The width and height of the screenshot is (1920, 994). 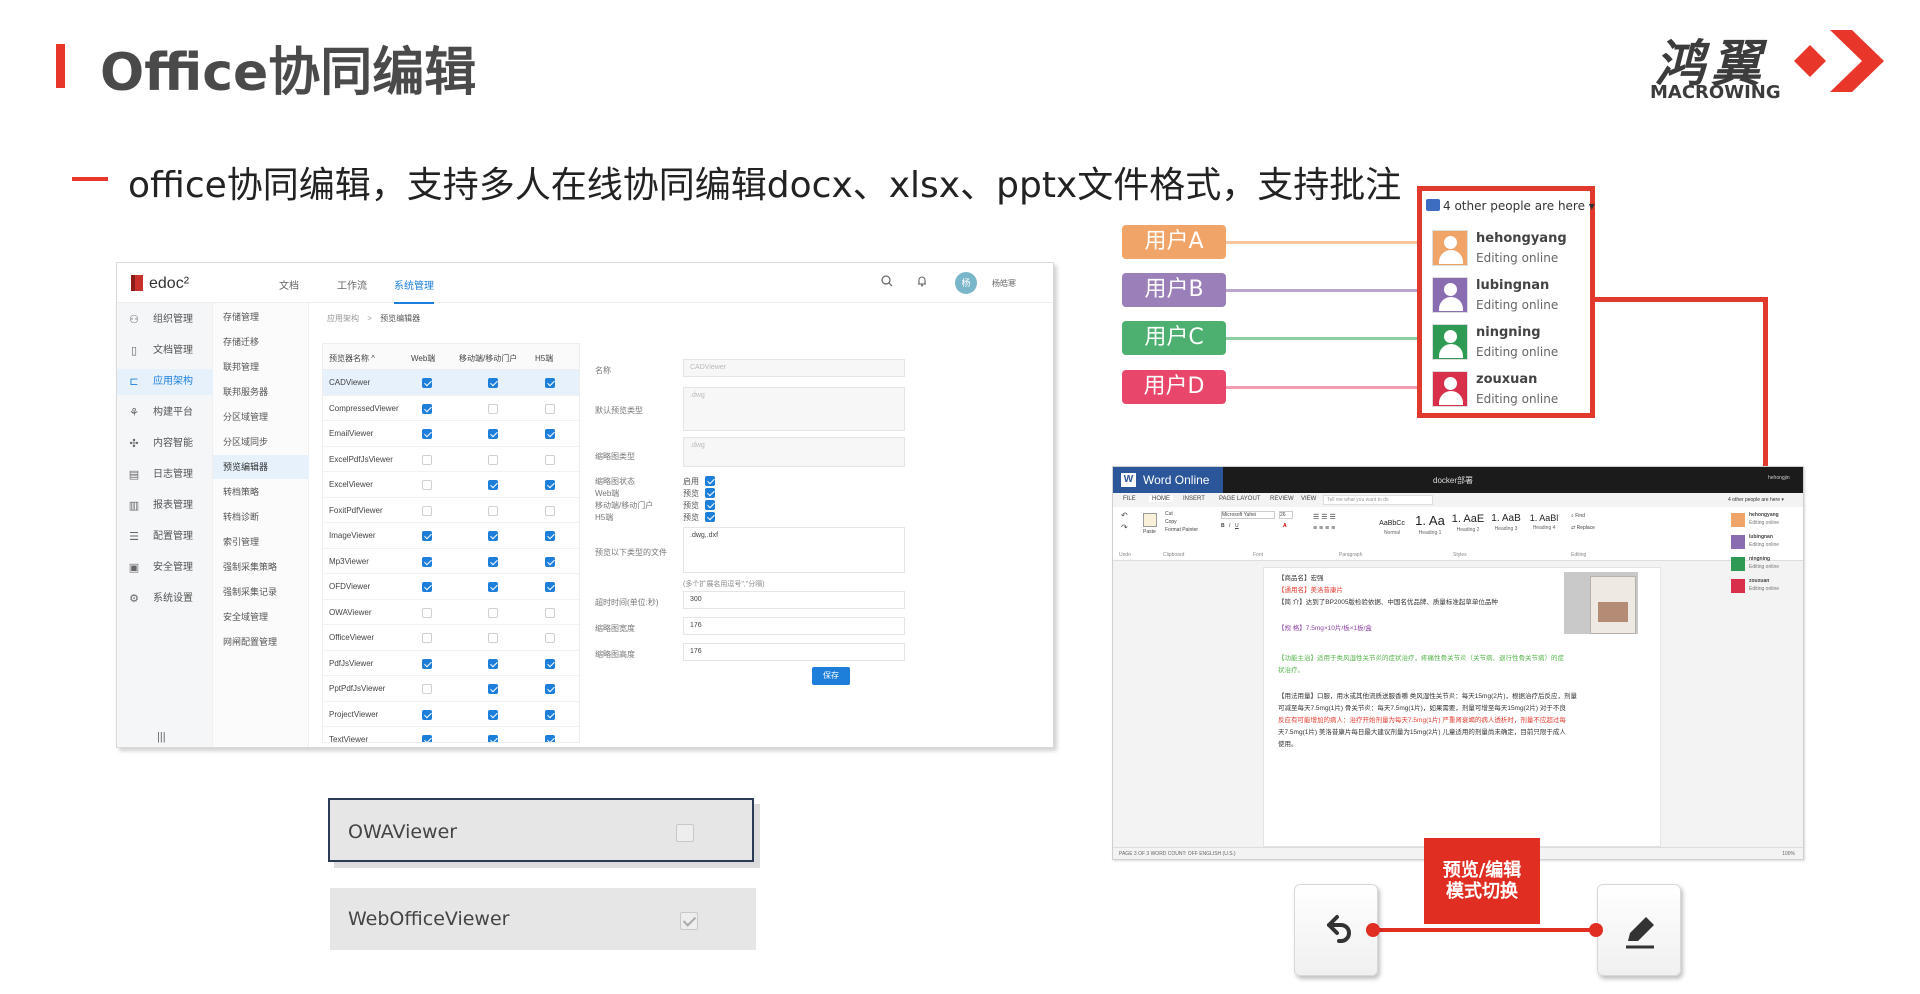 What do you see at coordinates (1223, 526) in the screenshot?
I see `bold-button: B` at bounding box center [1223, 526].